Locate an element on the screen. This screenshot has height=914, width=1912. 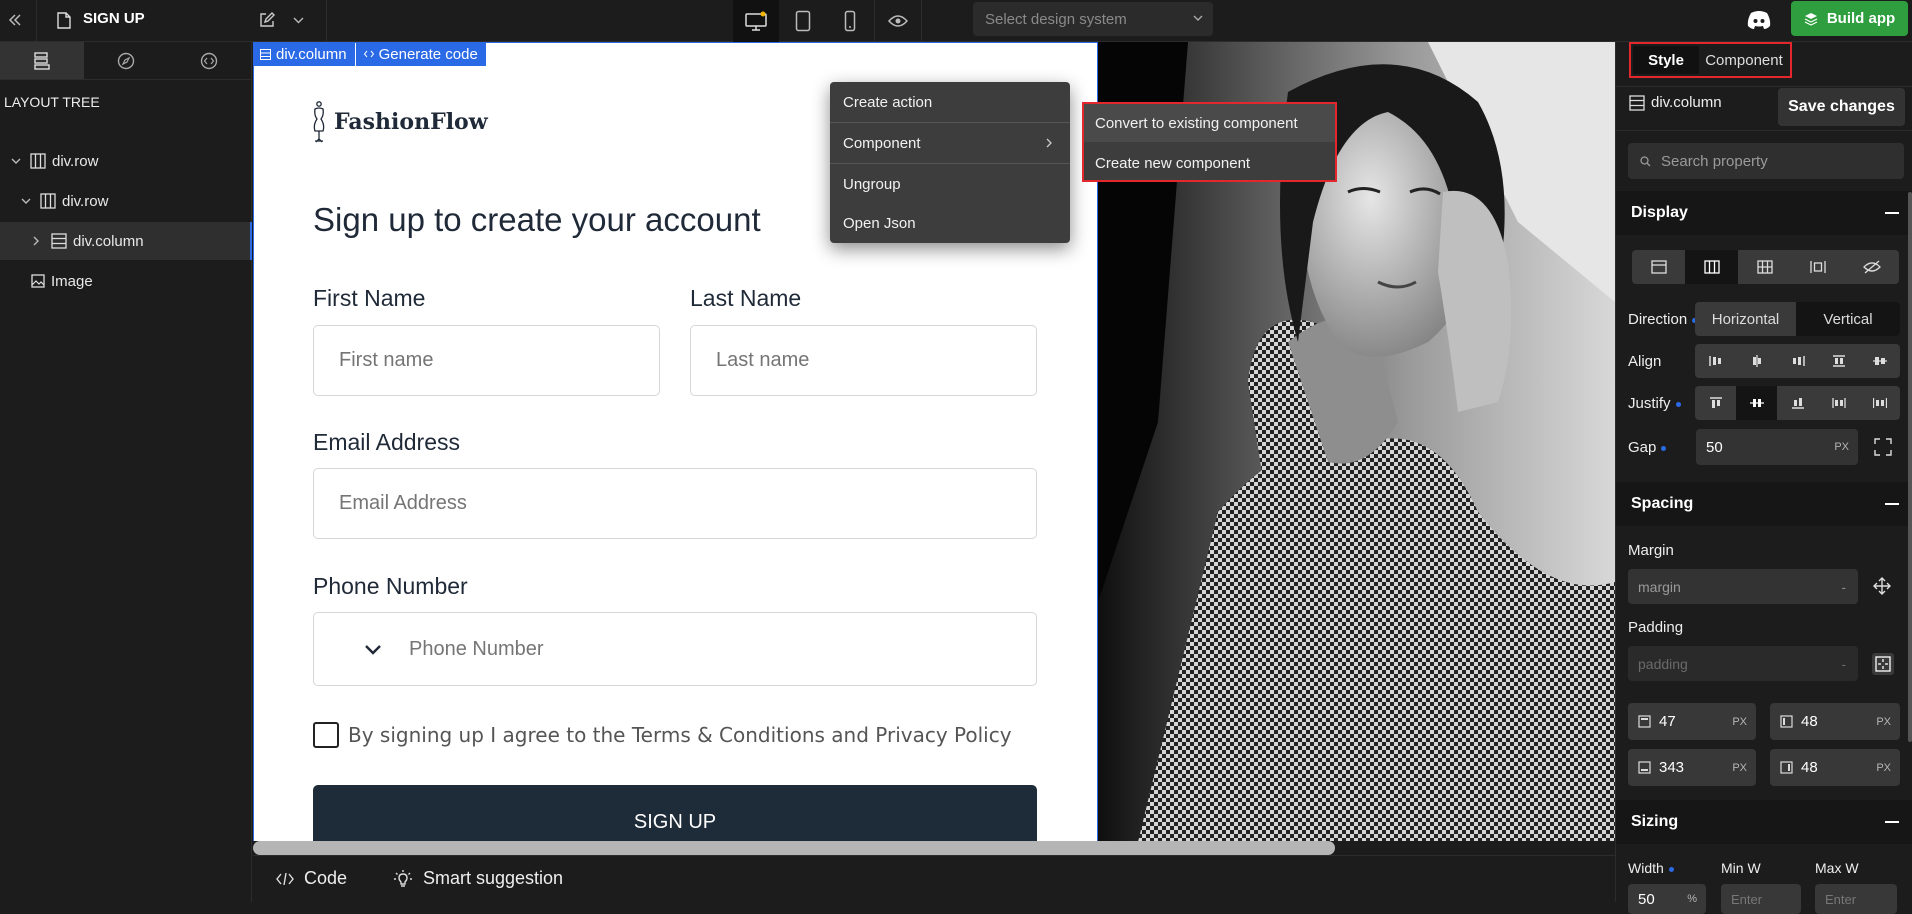
width-input: 50 % is located at coordinates (1667, 899).